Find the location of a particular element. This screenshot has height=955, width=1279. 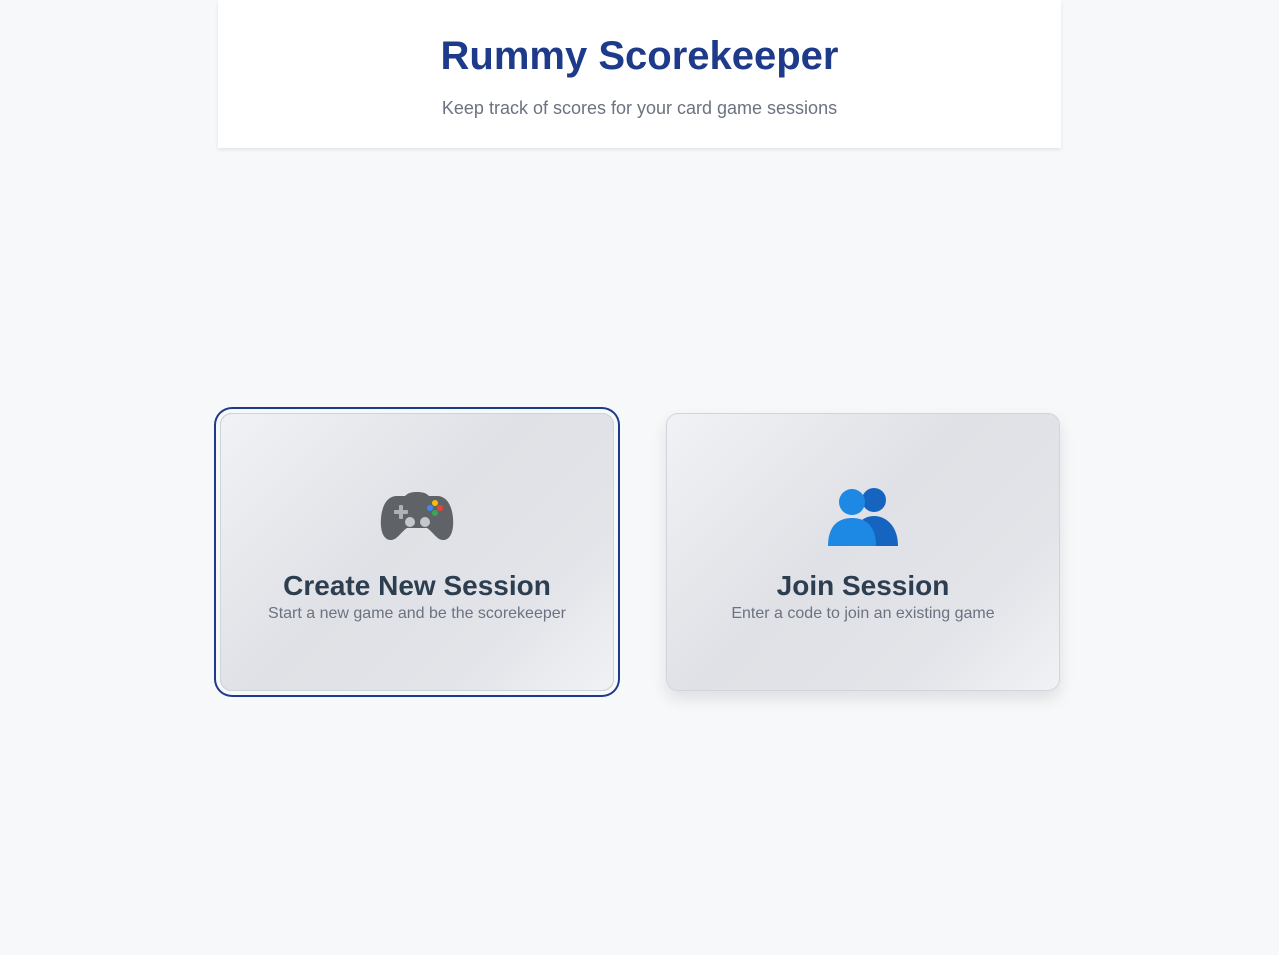

join-session-title: Join Session is located at coordinates (863, 585).